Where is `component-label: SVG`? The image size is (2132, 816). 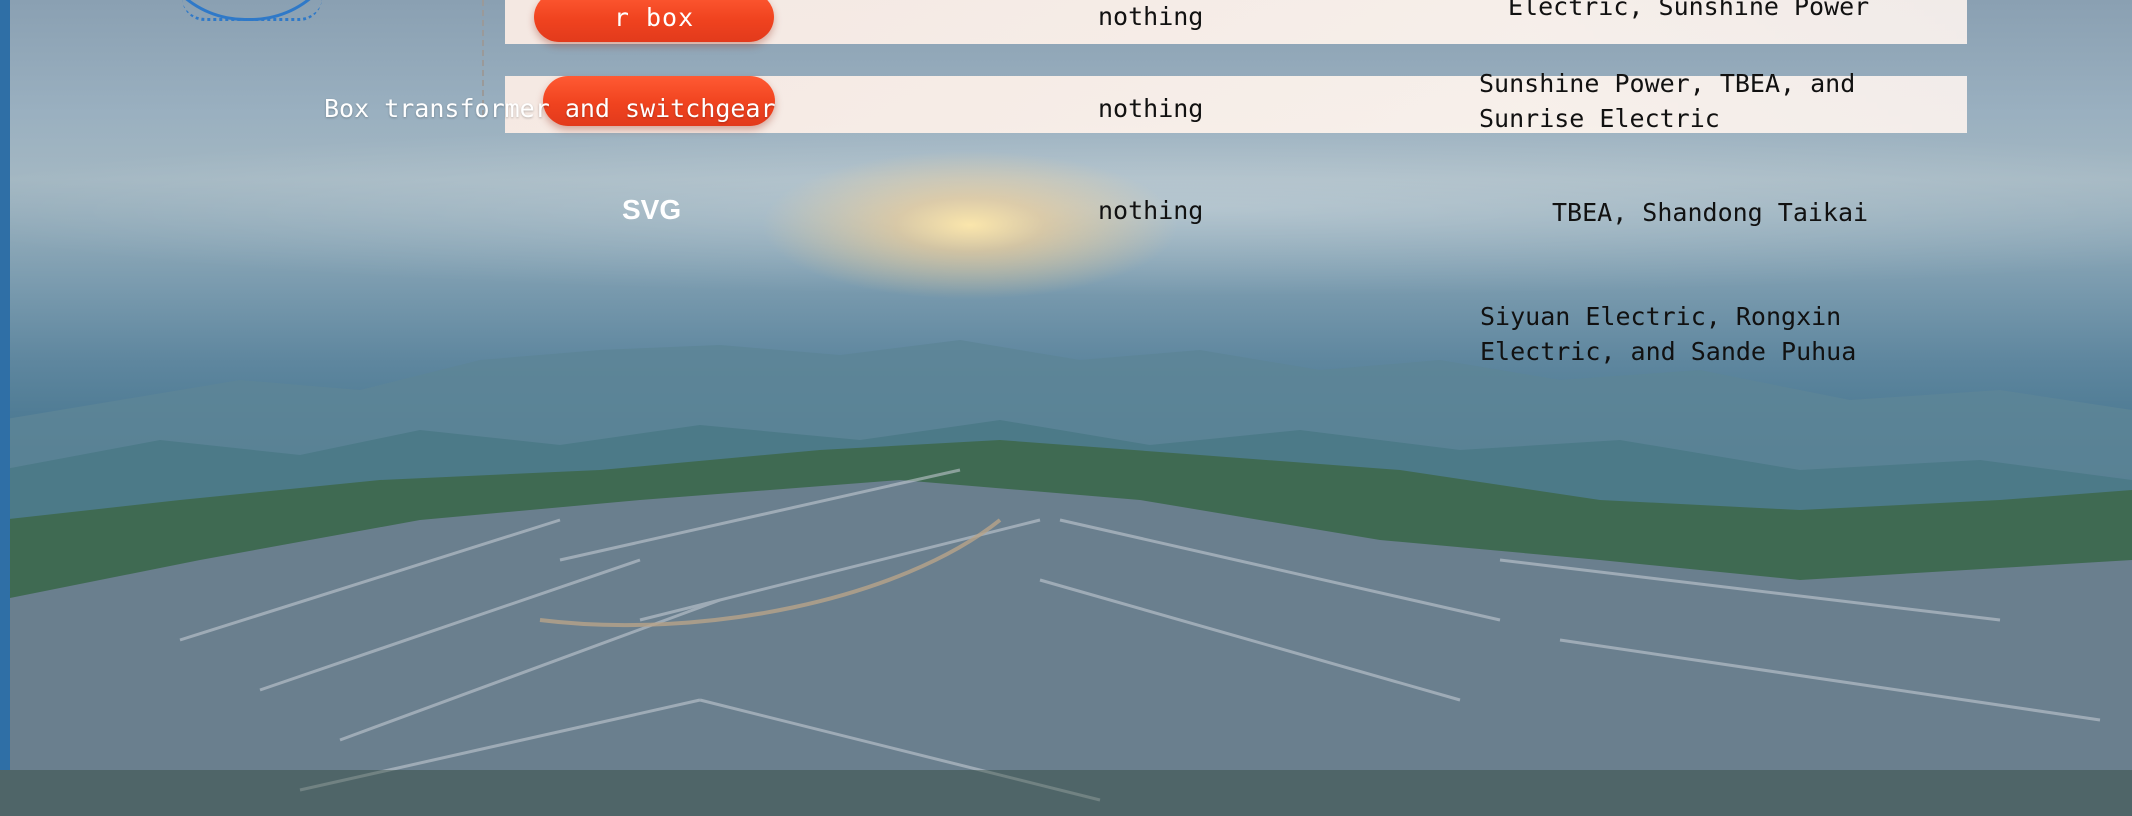
component-label: SVG is located at coordinates (652, 209).